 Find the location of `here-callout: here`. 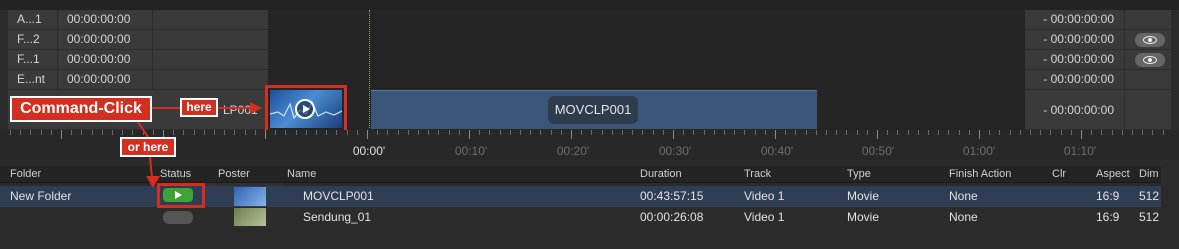

here-callout: here is located at coordinates (199, 107).